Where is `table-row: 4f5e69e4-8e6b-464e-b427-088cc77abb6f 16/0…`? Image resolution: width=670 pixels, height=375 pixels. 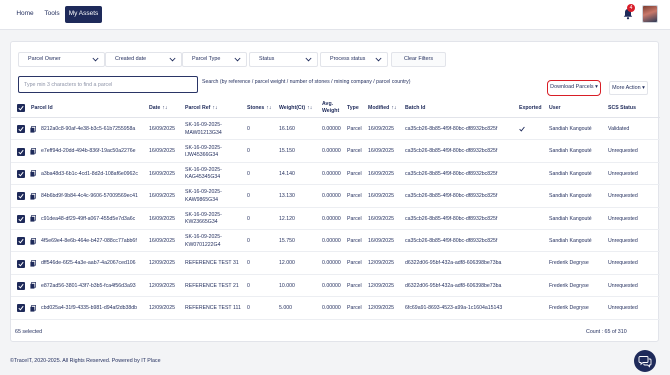 table-row: 4f5e69e4-8e6b-464e-b427-088cc77abb6f 16/0… is located at coordinates (335, 241).